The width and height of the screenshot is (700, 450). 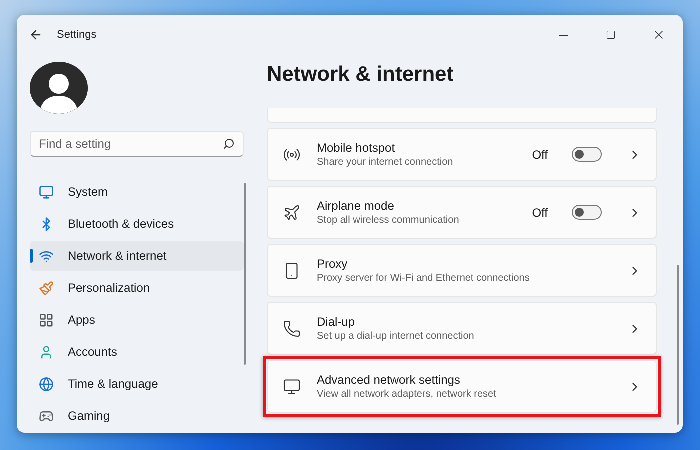 I want to click on maximize-icon, so click(x=611, y=35).